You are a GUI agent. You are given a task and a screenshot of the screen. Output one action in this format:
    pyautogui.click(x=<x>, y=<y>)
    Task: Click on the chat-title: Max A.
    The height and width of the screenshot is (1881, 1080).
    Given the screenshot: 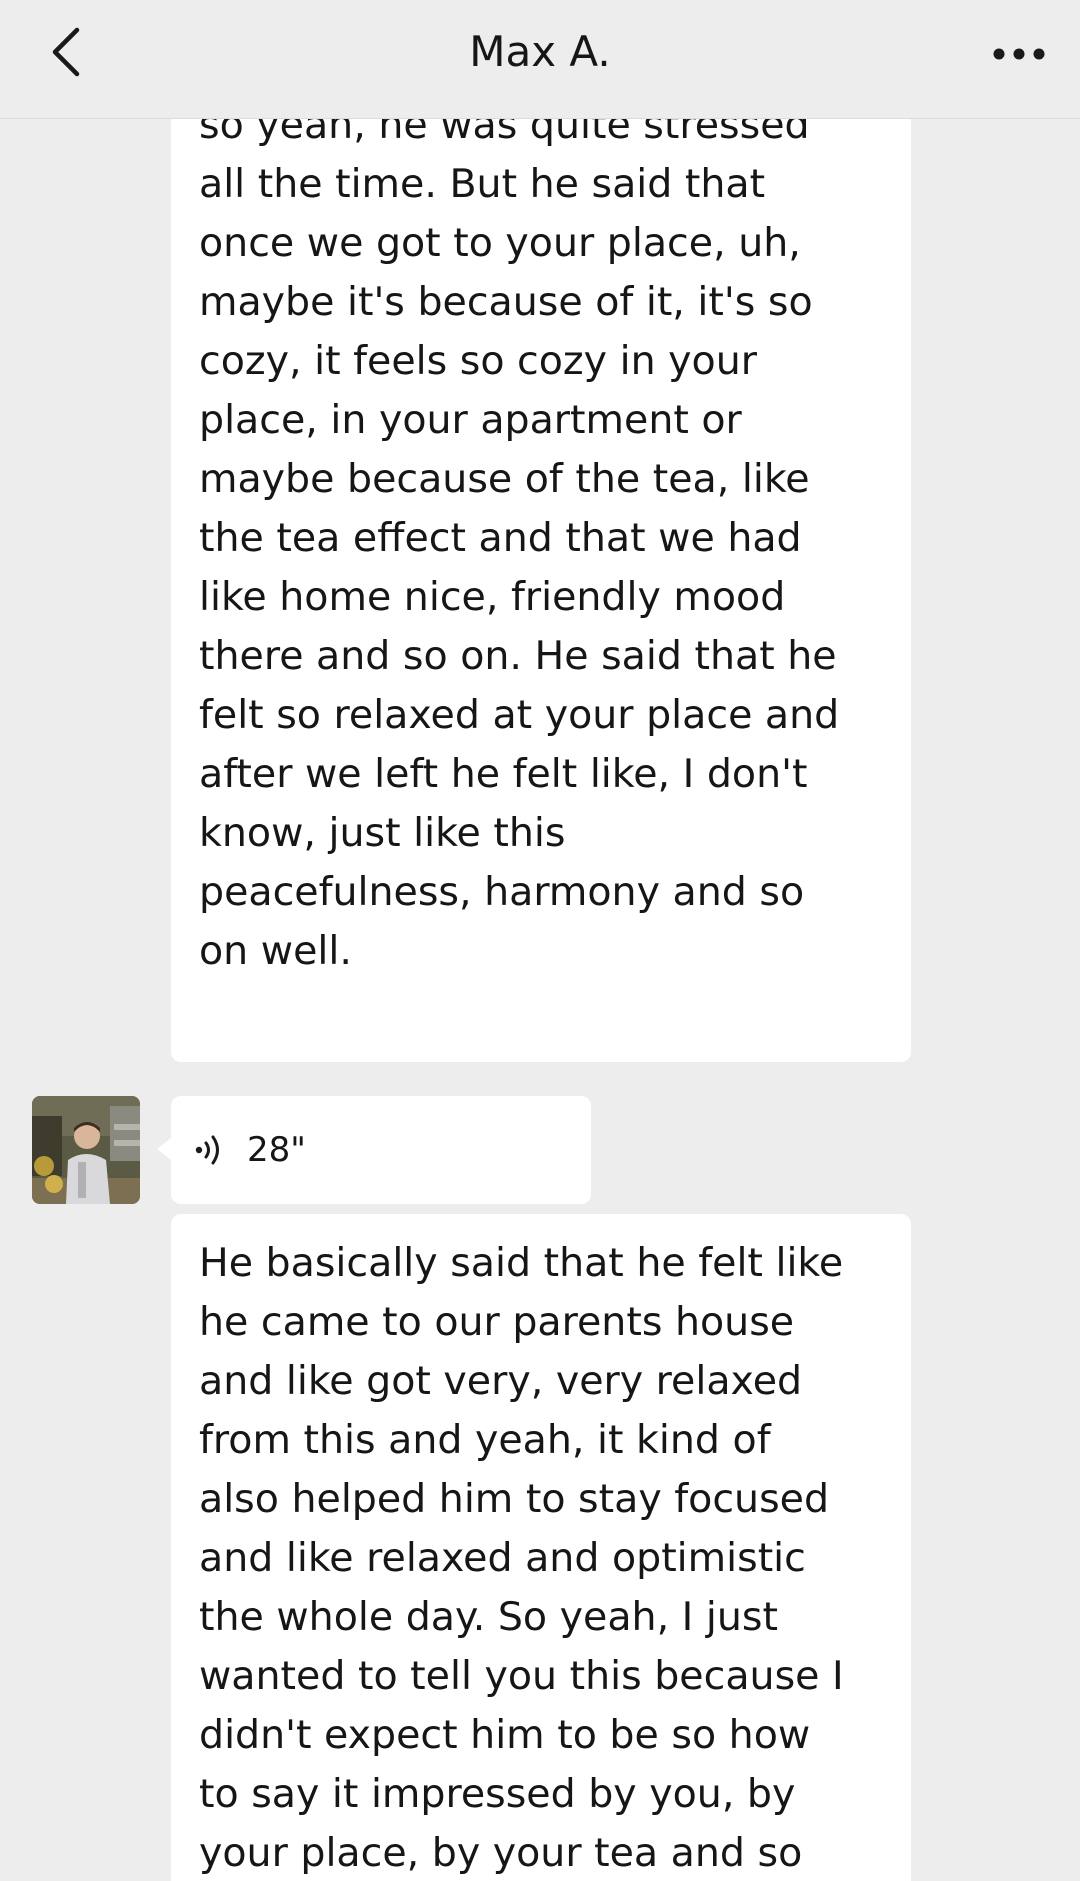 What is the action you would take?
    pyautogui.click(x=540, y=51)
    